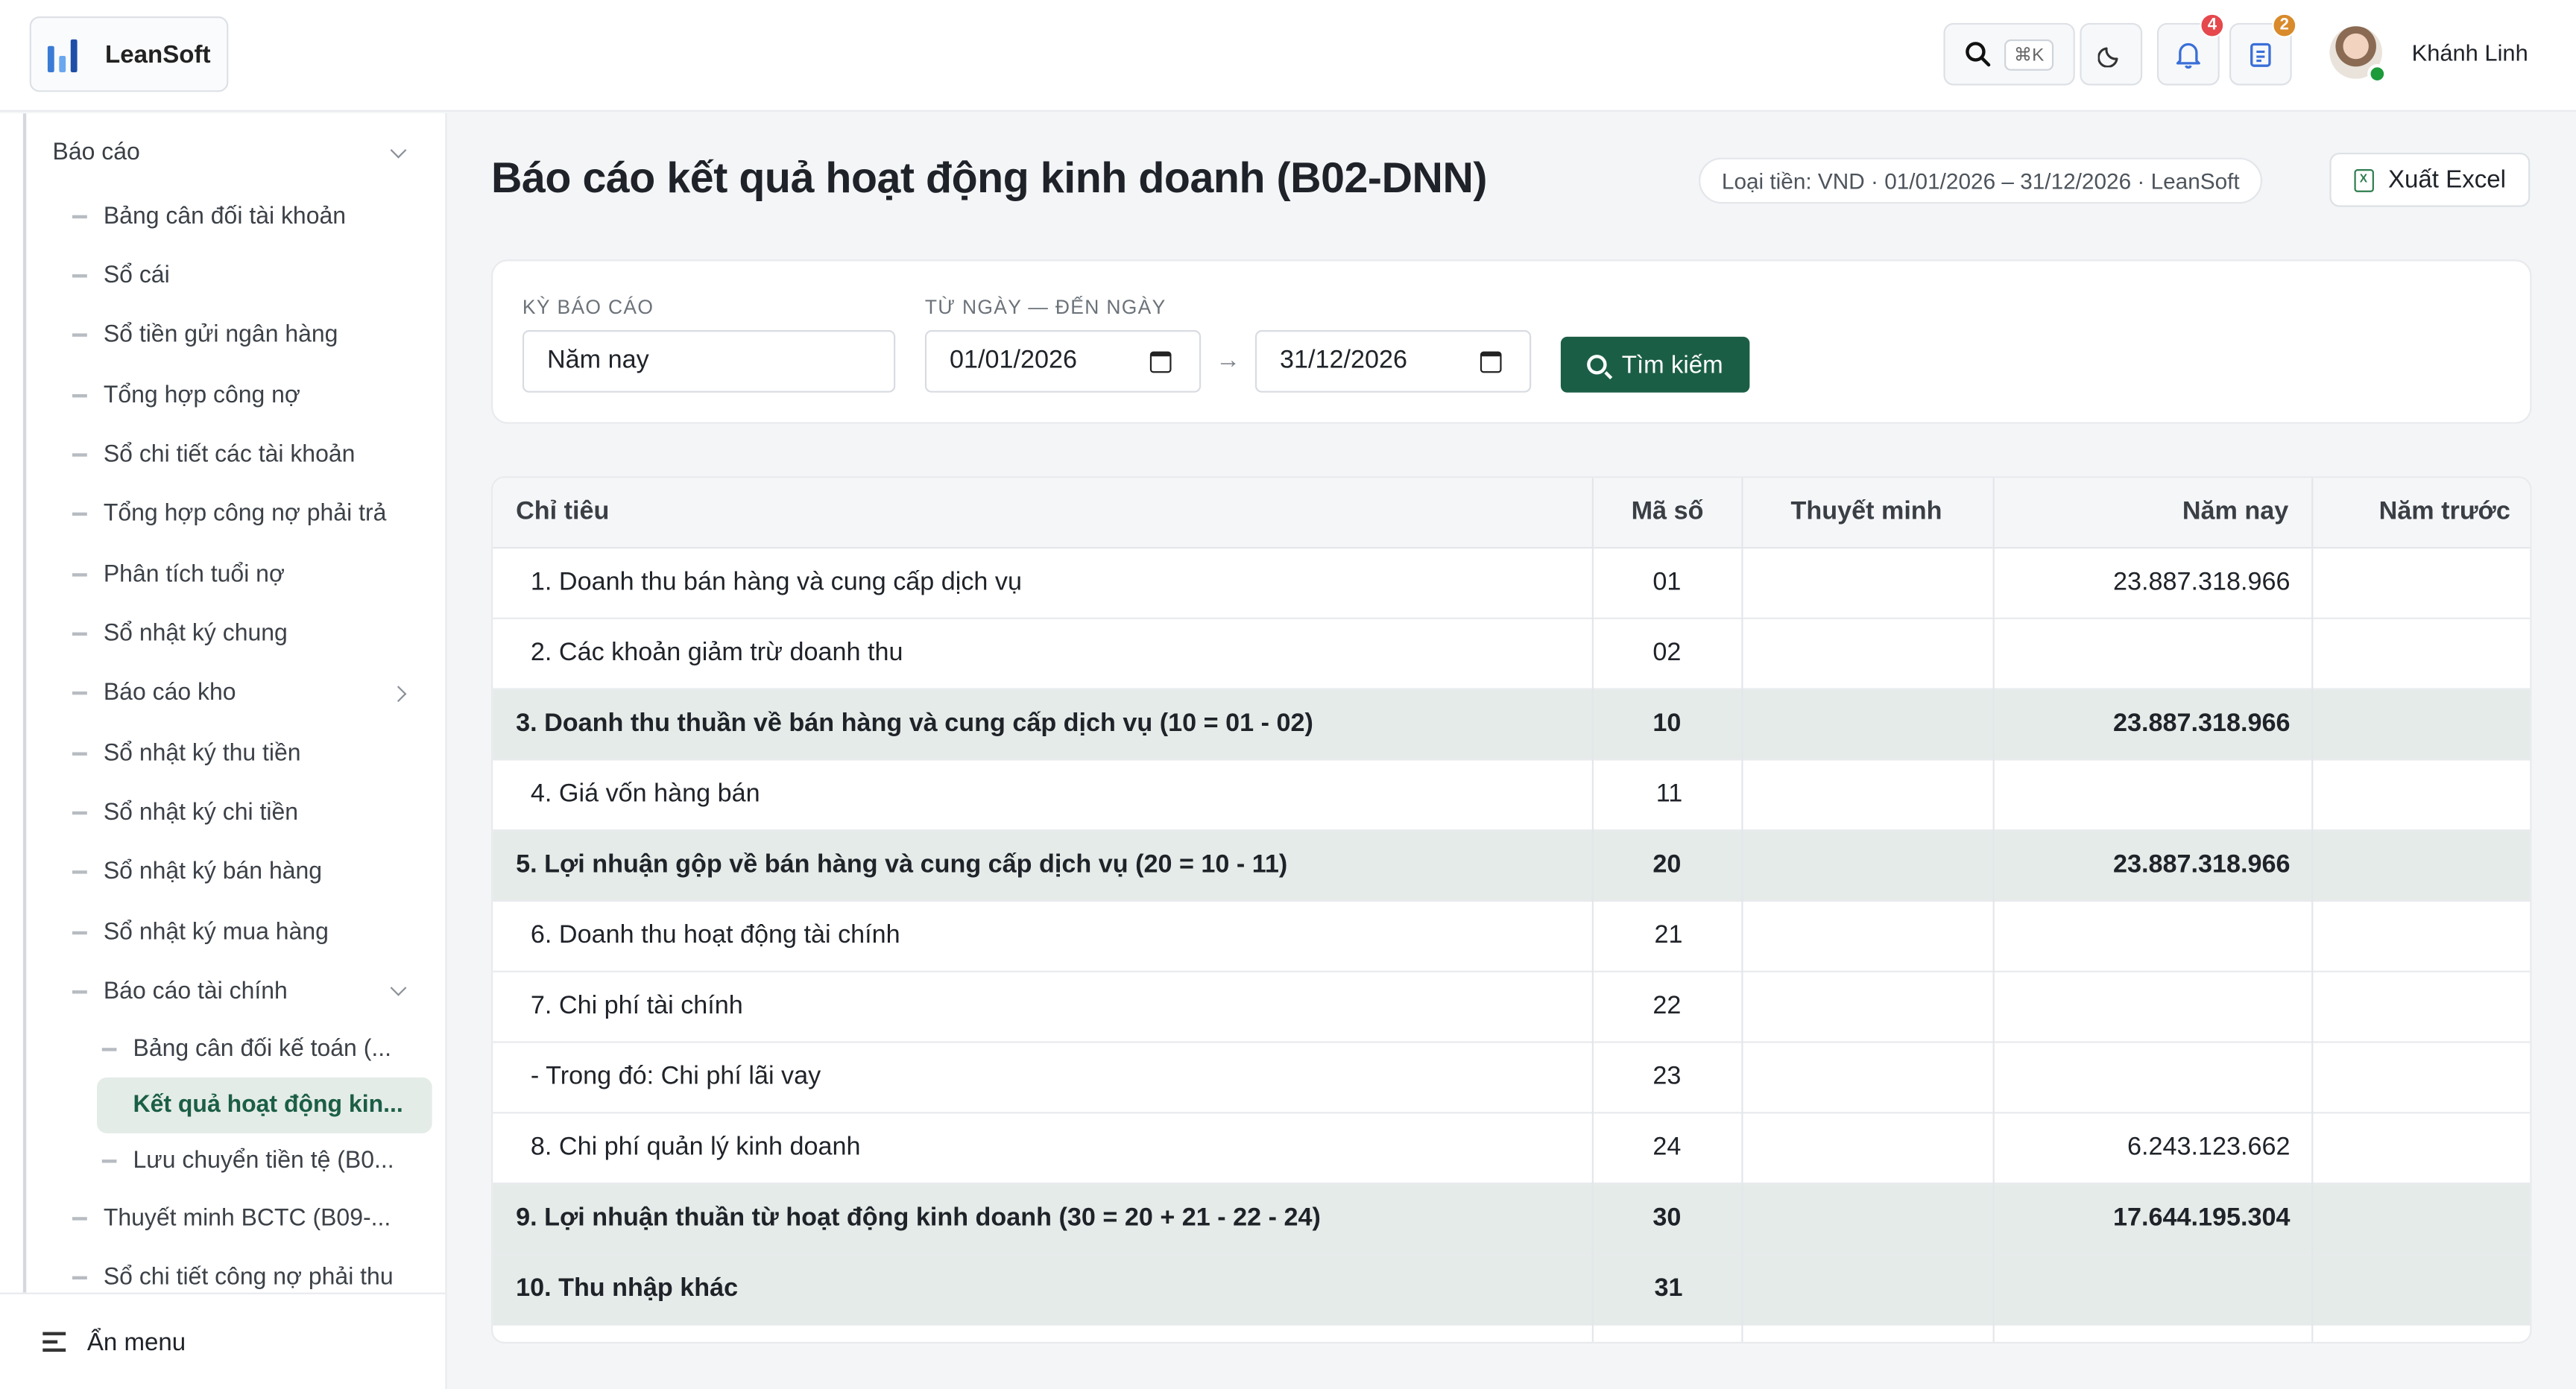  What do you see at coordinates (2188, 55) in the screenshot?
I see `bell-icon` at bounding box center [2188, 55].